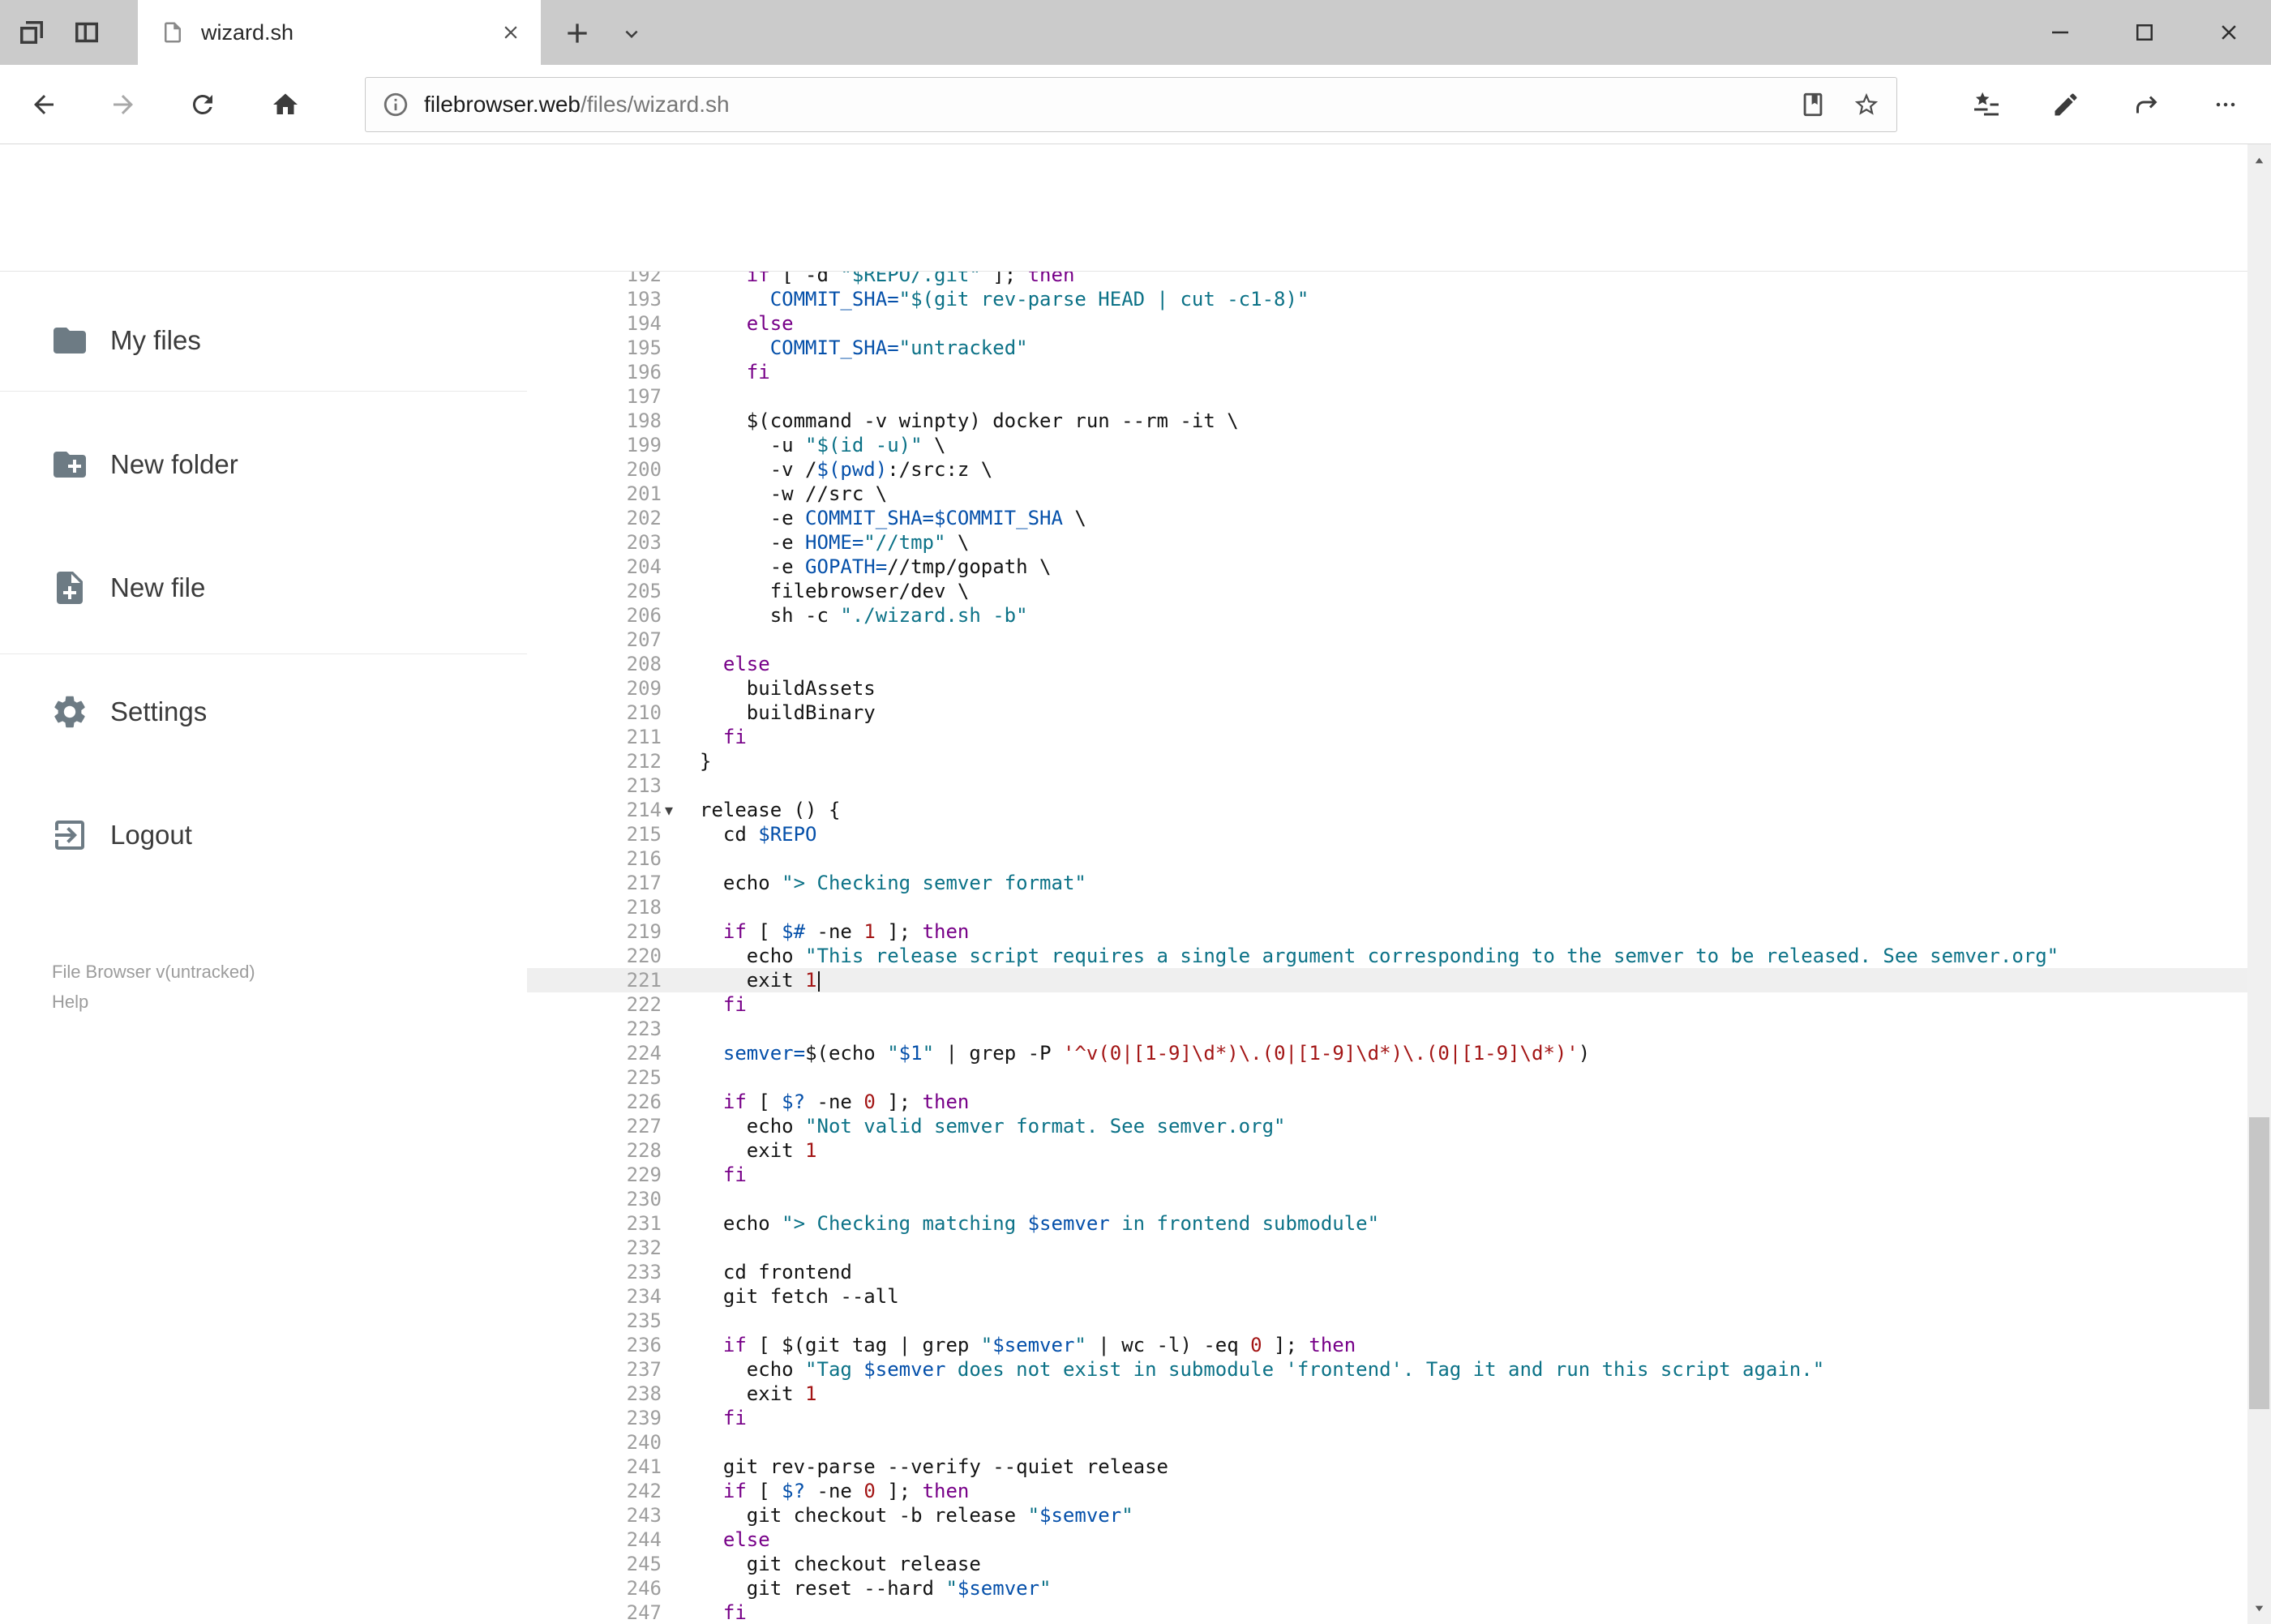 This screenshot has height=1624, width=2271. I want to click on code-line: 199 -u "$(id -u)" \, so click(1387, 445).